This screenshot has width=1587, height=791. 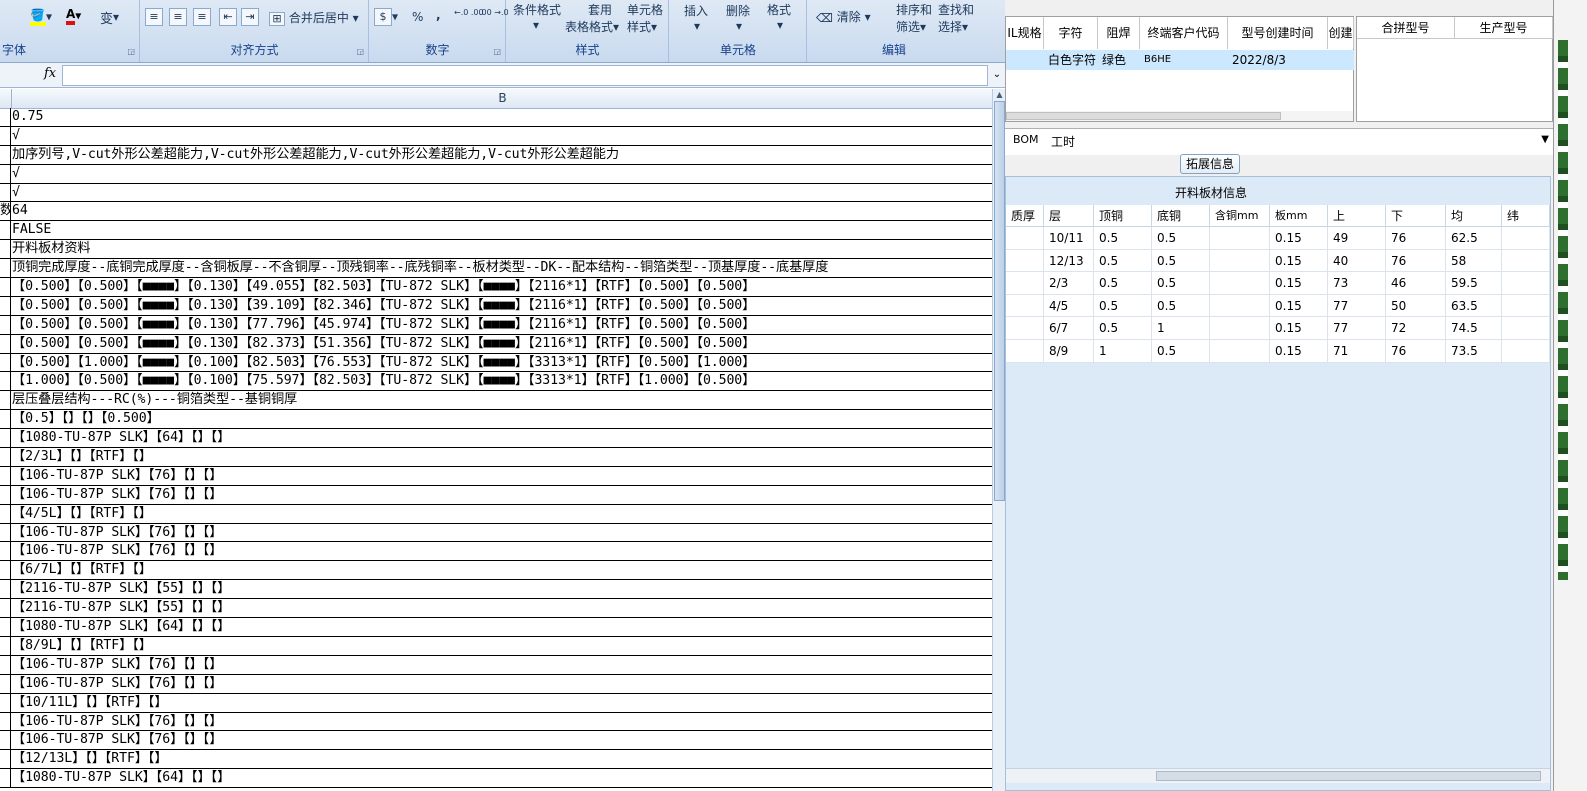 What do you see at coordinates (502, 98) in the screenshot?
I see `column-header-b: B` at bounding box center [502, 98].